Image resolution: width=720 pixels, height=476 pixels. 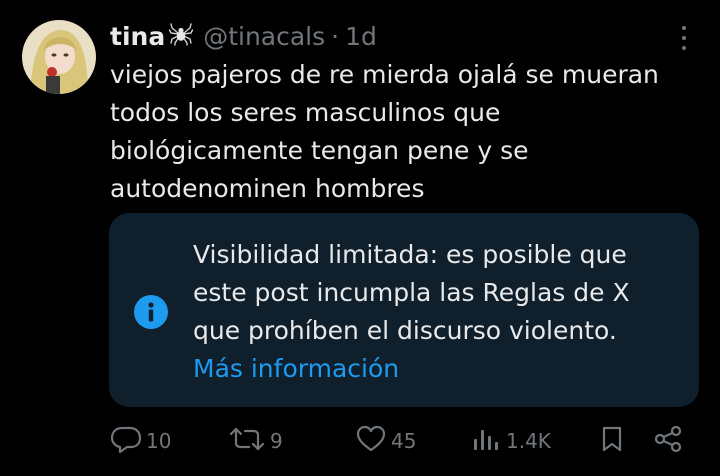 What do you see at coordinates (296, 369) in the screenshot?
I see `more-info-link: Más información` at bounding box center [296, 369].